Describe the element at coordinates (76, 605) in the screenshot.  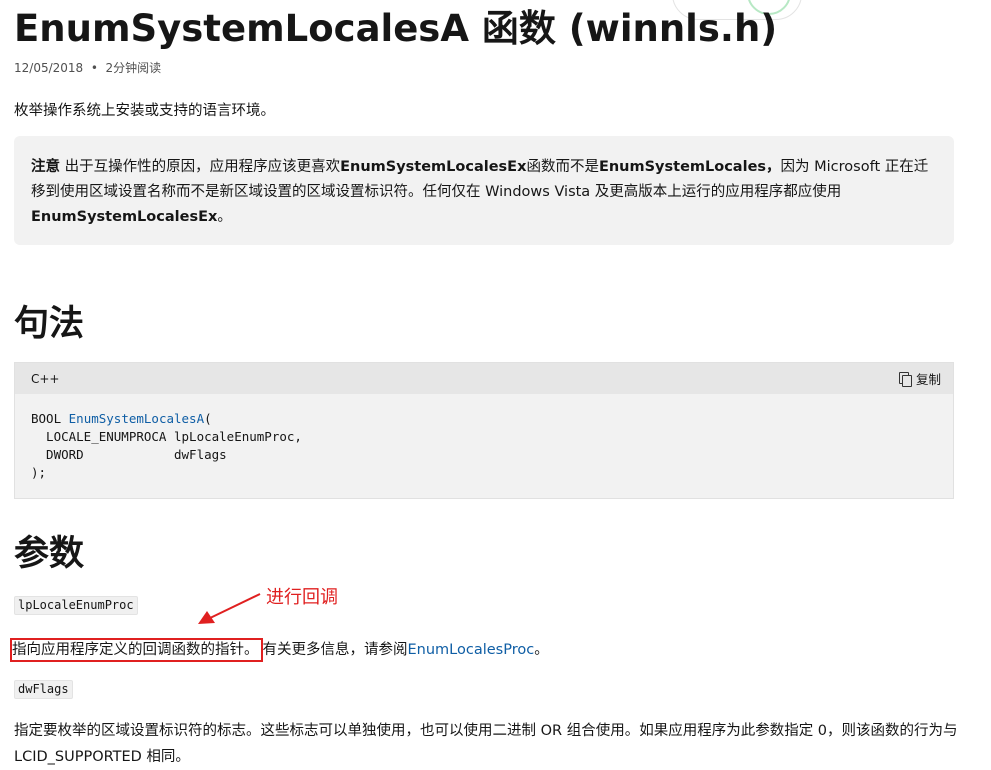
I see `param-name-lplocaleenumproc: lpLocaleEnumProc` at that location.